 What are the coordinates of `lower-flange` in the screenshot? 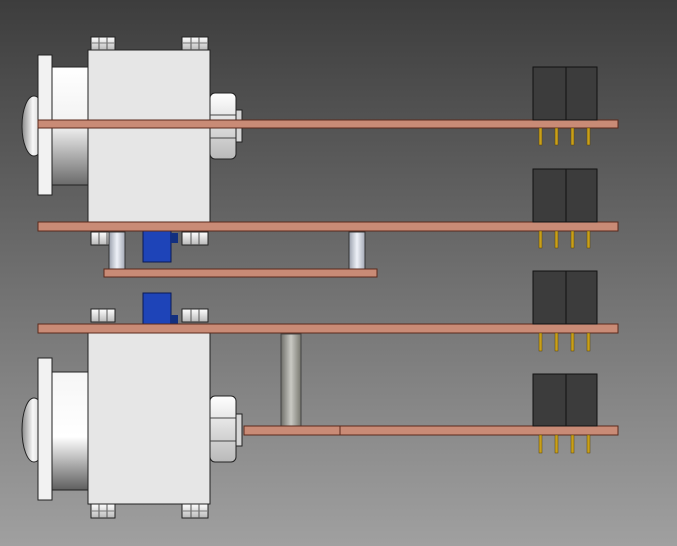 It's located at (45, 429).